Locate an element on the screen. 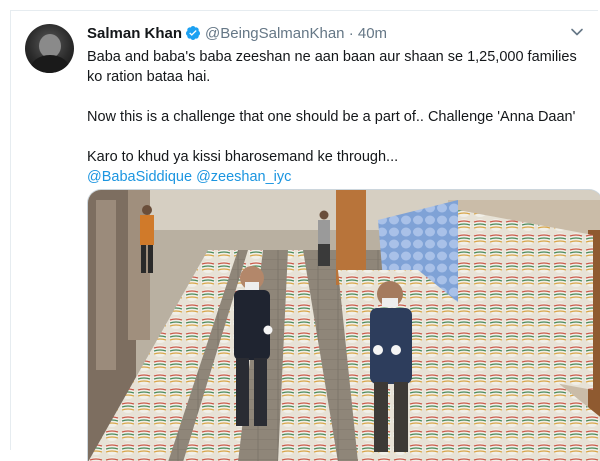 The image size is (600, 461). tweet-header: Salman Khan @BeingSalmanKhan · 40m is located at coordinates (237, 35).